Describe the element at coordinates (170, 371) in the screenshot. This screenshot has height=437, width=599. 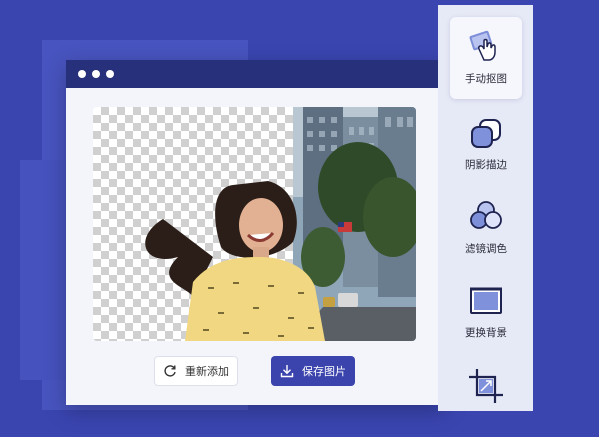
I see `refresh-icon` at that location.